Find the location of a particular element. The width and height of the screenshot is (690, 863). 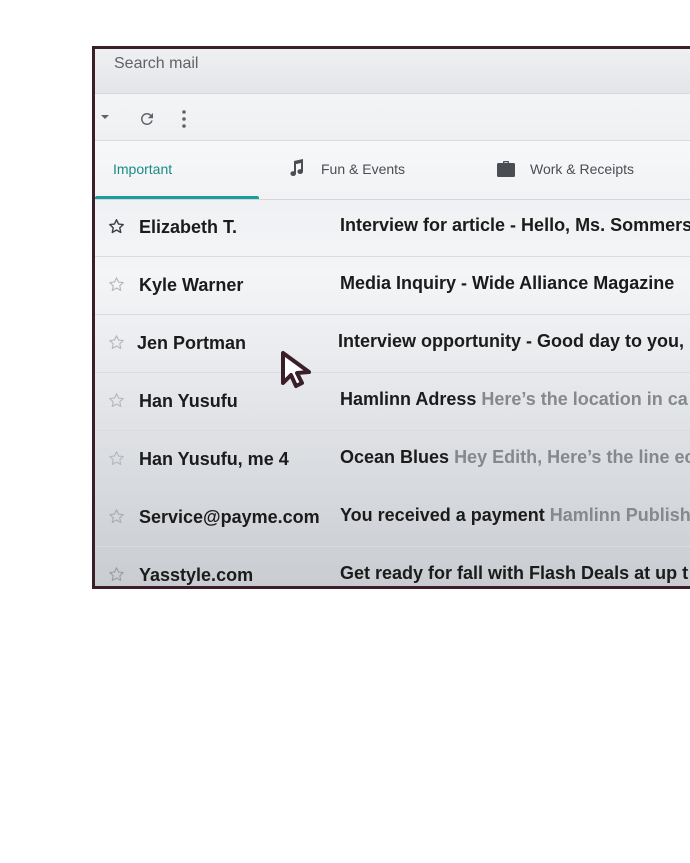

tab-label: Fun & Events is located at coordinates (363, 169).